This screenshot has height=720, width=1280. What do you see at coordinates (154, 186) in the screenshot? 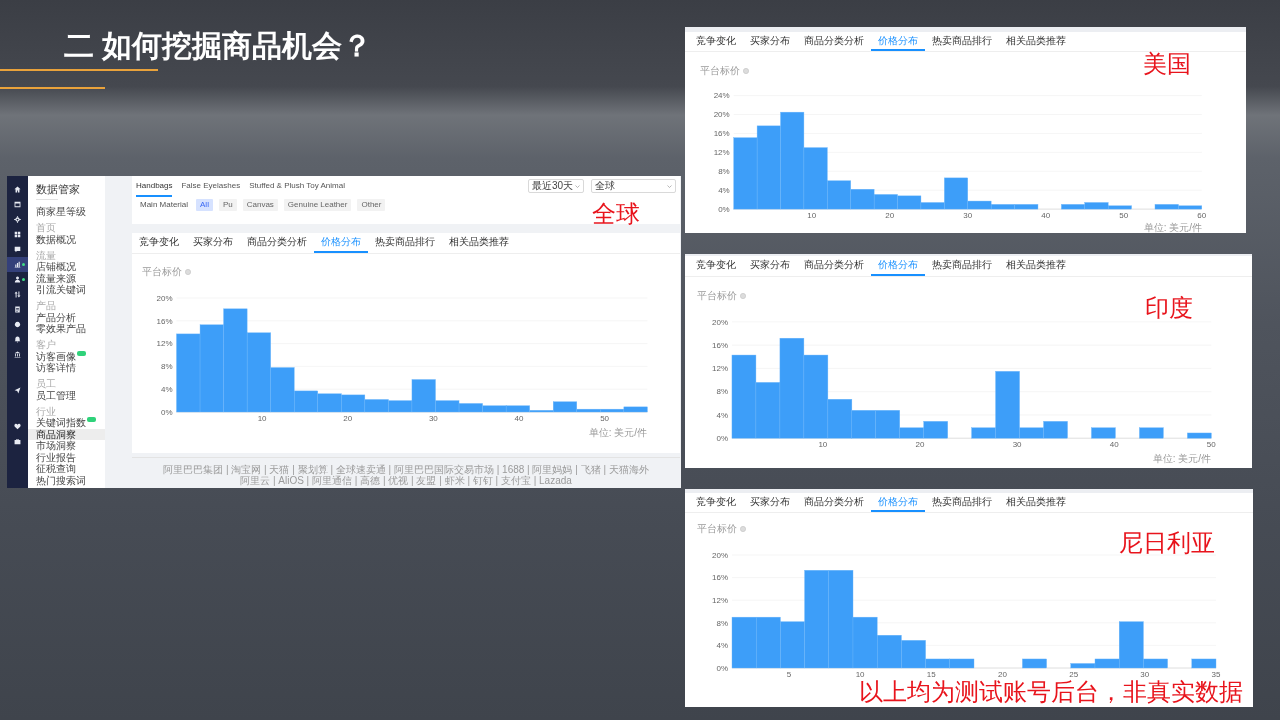
I see `category-tab: Handbags` at bounding box center [154, 186].